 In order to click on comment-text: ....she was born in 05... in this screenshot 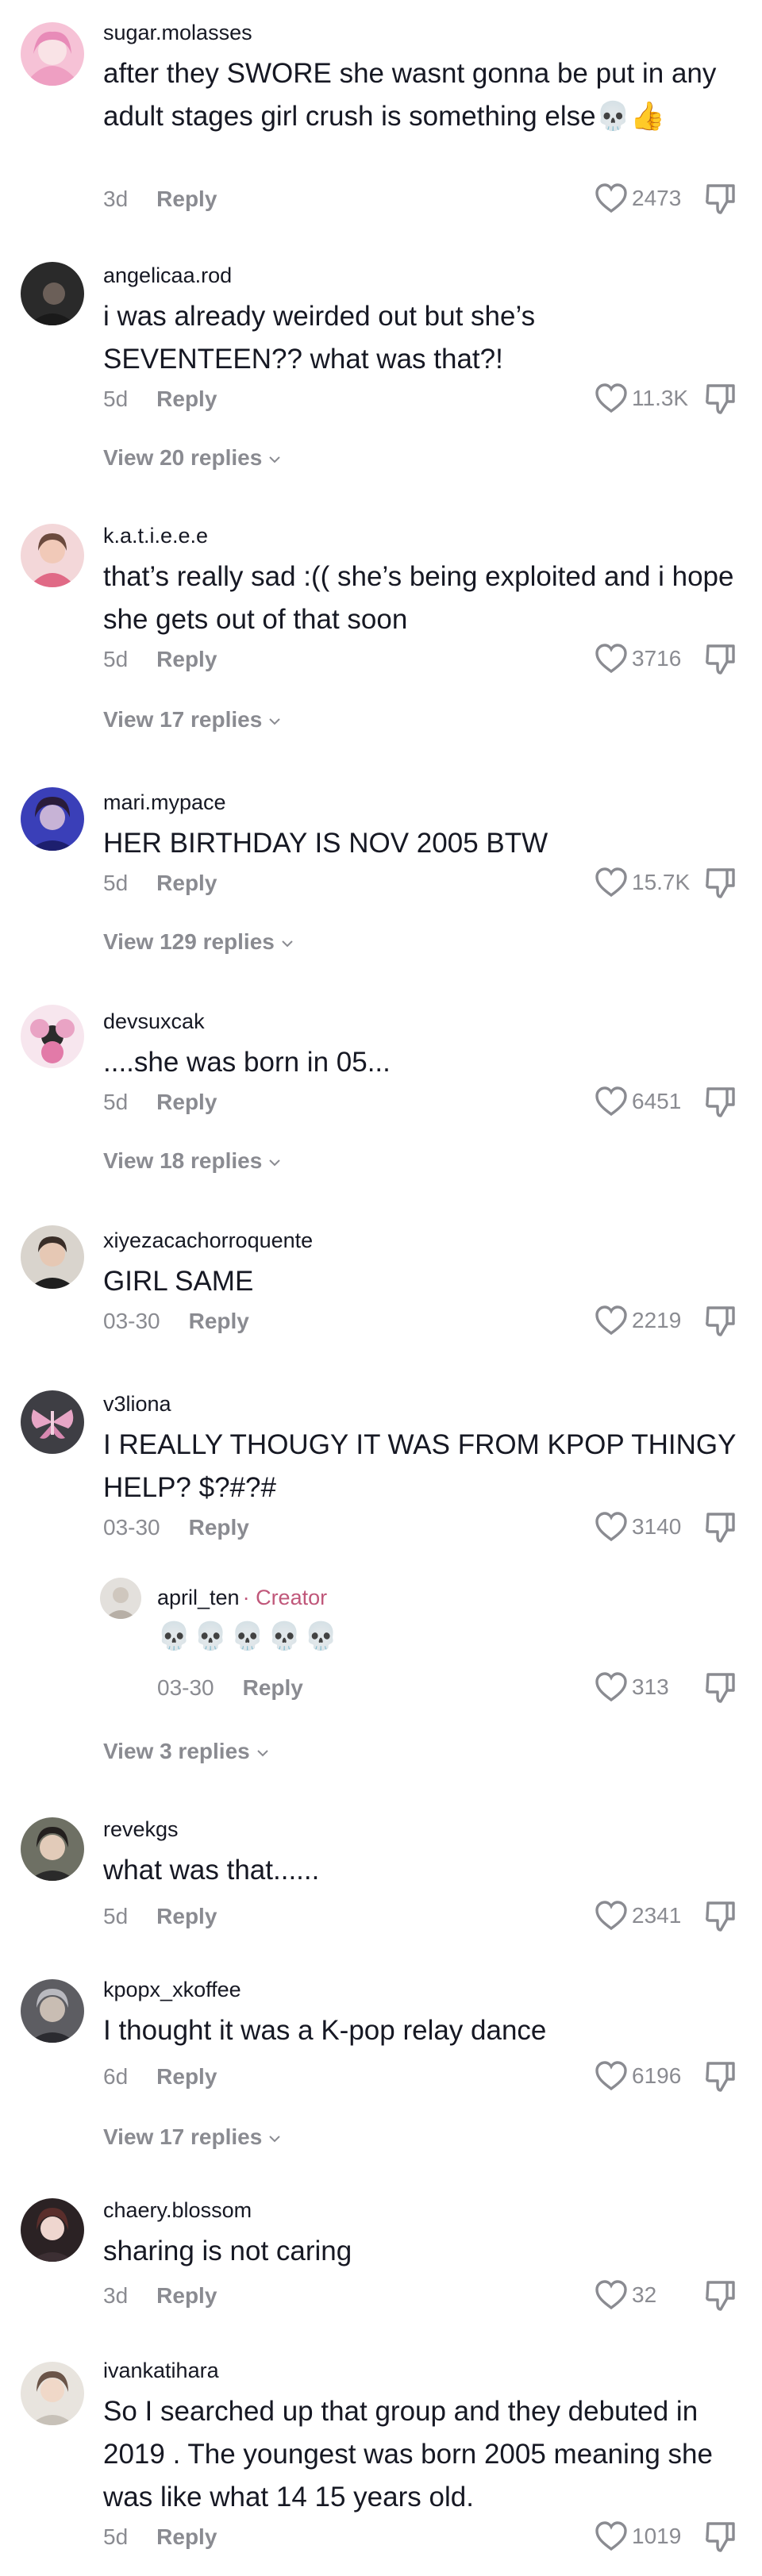, I will do `click(247, 1062)`.